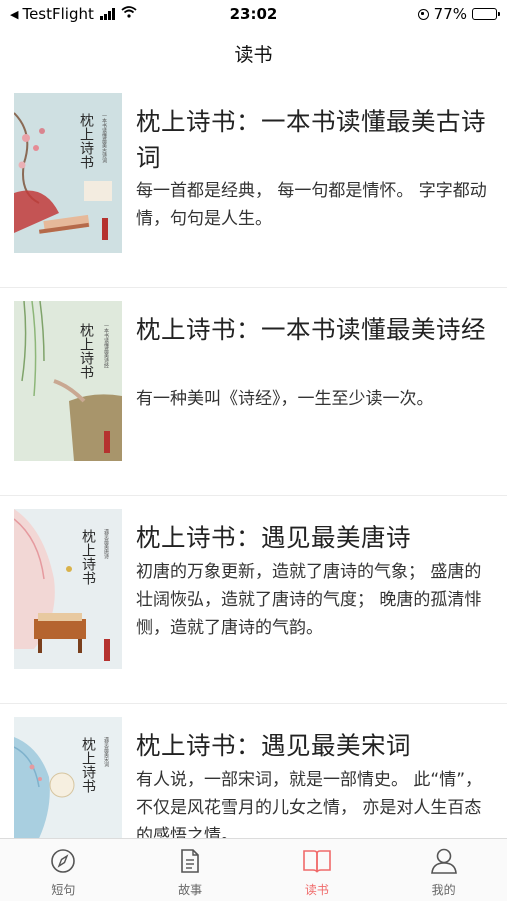  I want to click on tab-label: 短句, so click(63, 890).